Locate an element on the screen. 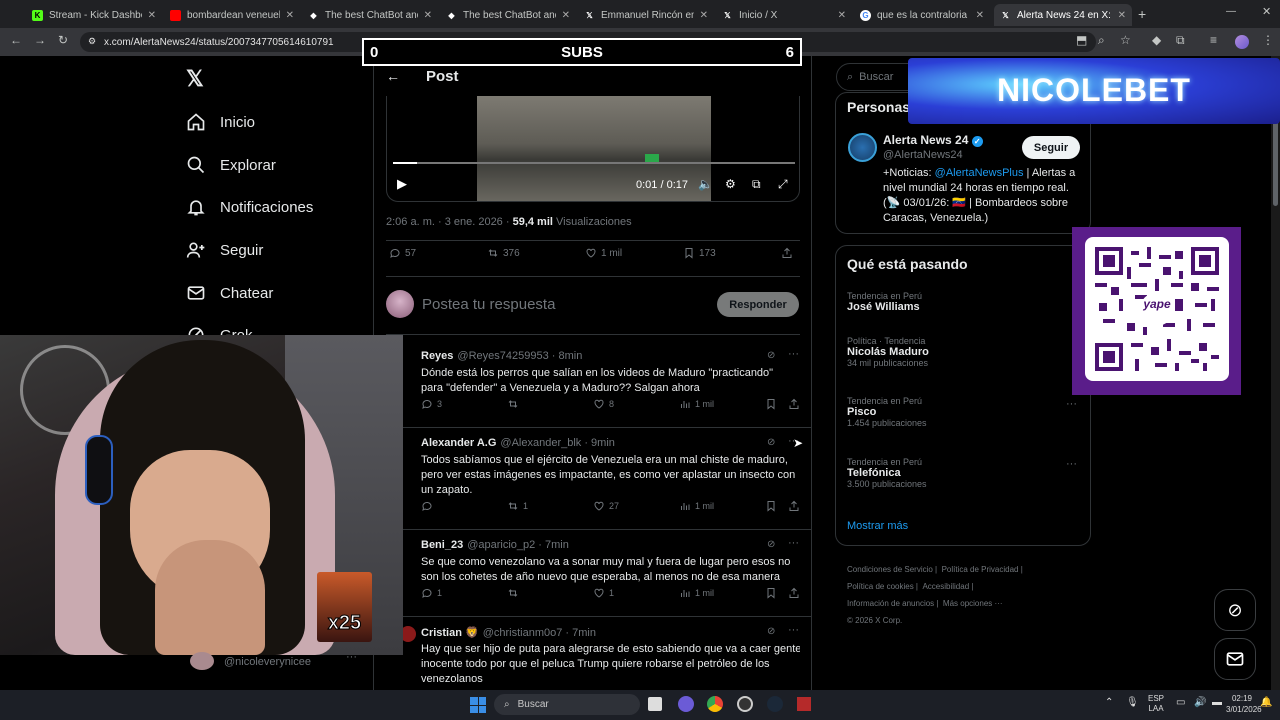 The image size is (1280, 720). scrollbar-thumb is located at coordinates (1275, 161).